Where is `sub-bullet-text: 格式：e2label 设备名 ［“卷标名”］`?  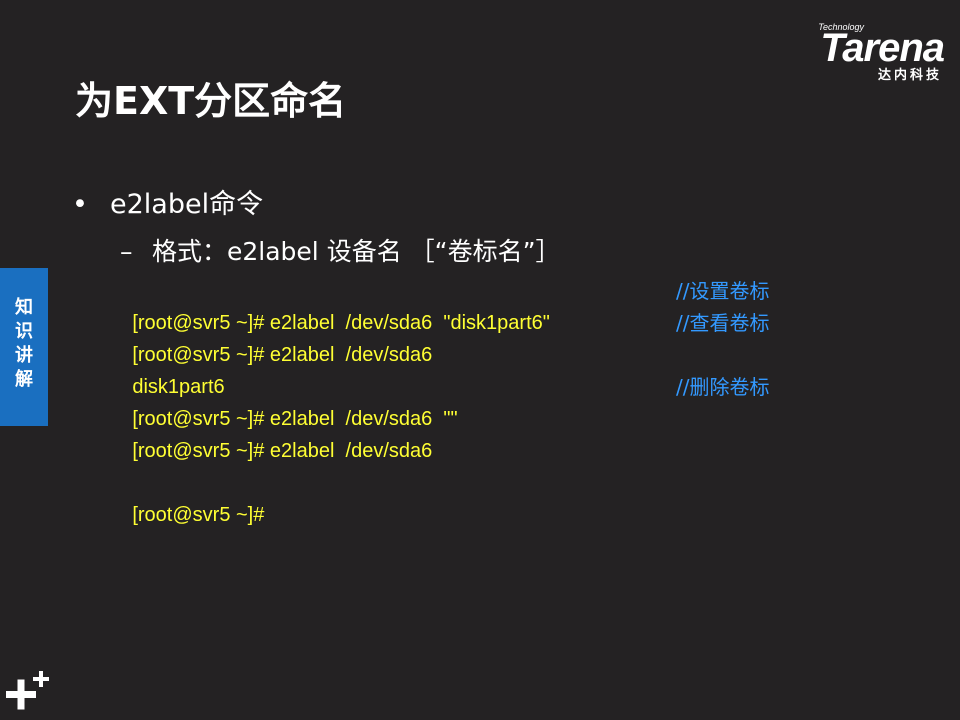 sub-bullet-text: 格式：e2label 设备名 ［“卷标名”］ is located at coordinates (356, 251).